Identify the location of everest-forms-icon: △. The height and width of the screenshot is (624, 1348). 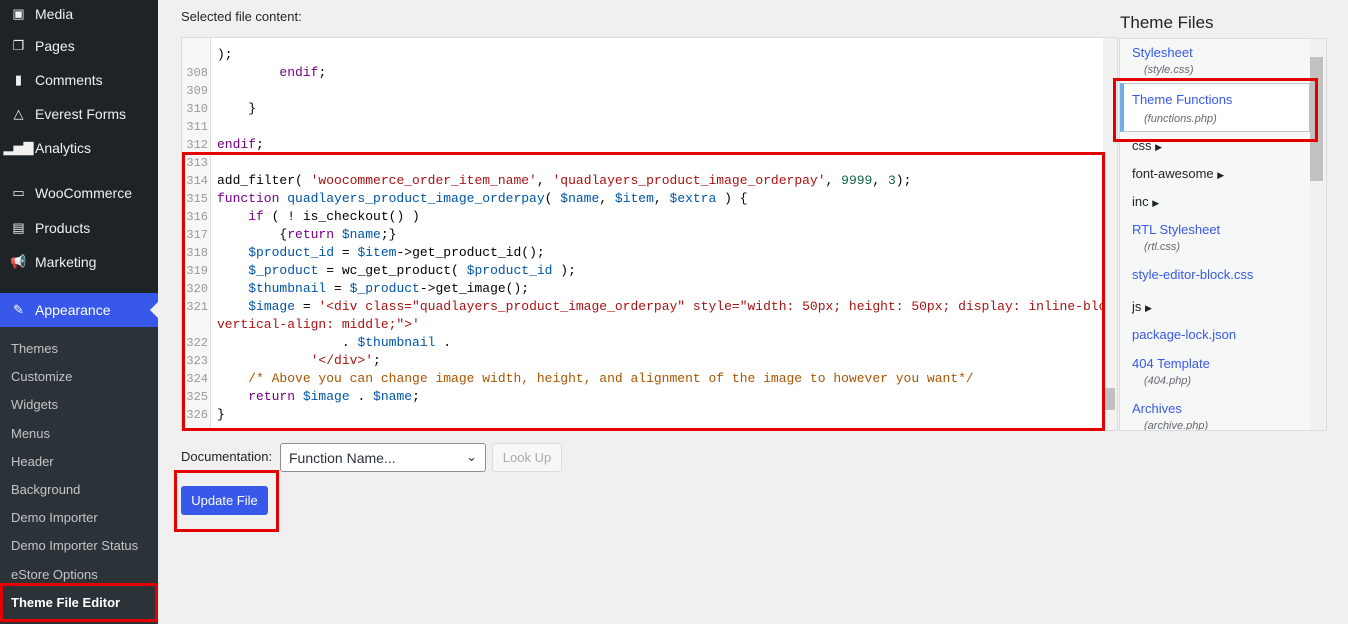
(18, 113).